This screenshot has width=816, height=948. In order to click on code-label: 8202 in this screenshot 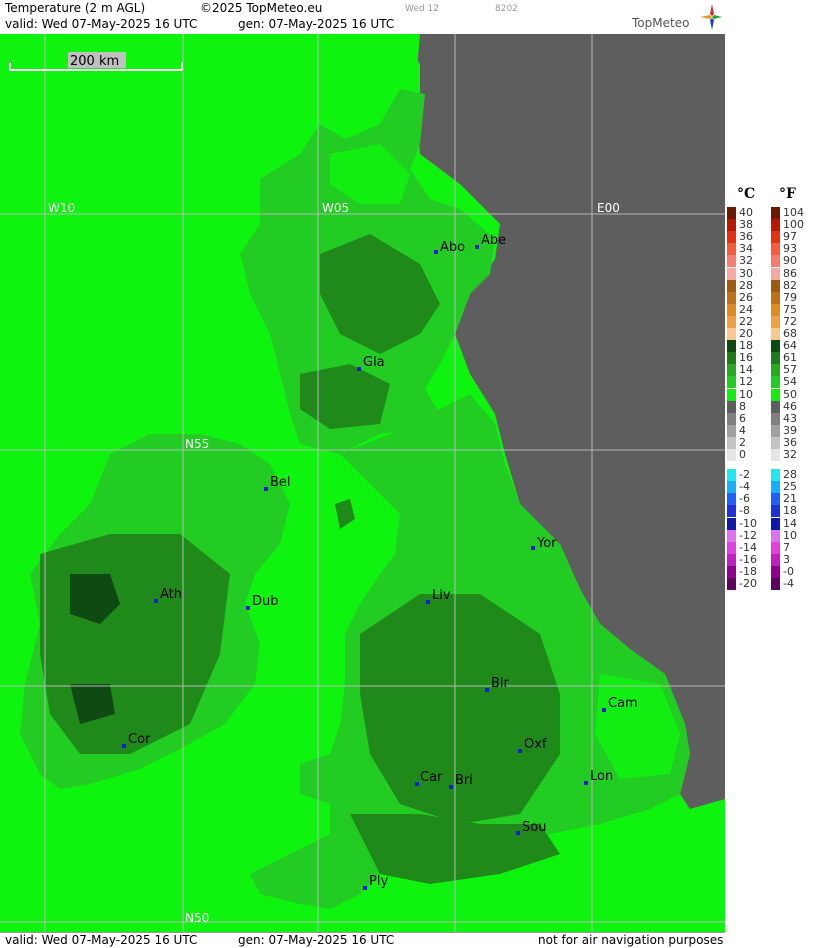, I will do `click(506, 9)`.